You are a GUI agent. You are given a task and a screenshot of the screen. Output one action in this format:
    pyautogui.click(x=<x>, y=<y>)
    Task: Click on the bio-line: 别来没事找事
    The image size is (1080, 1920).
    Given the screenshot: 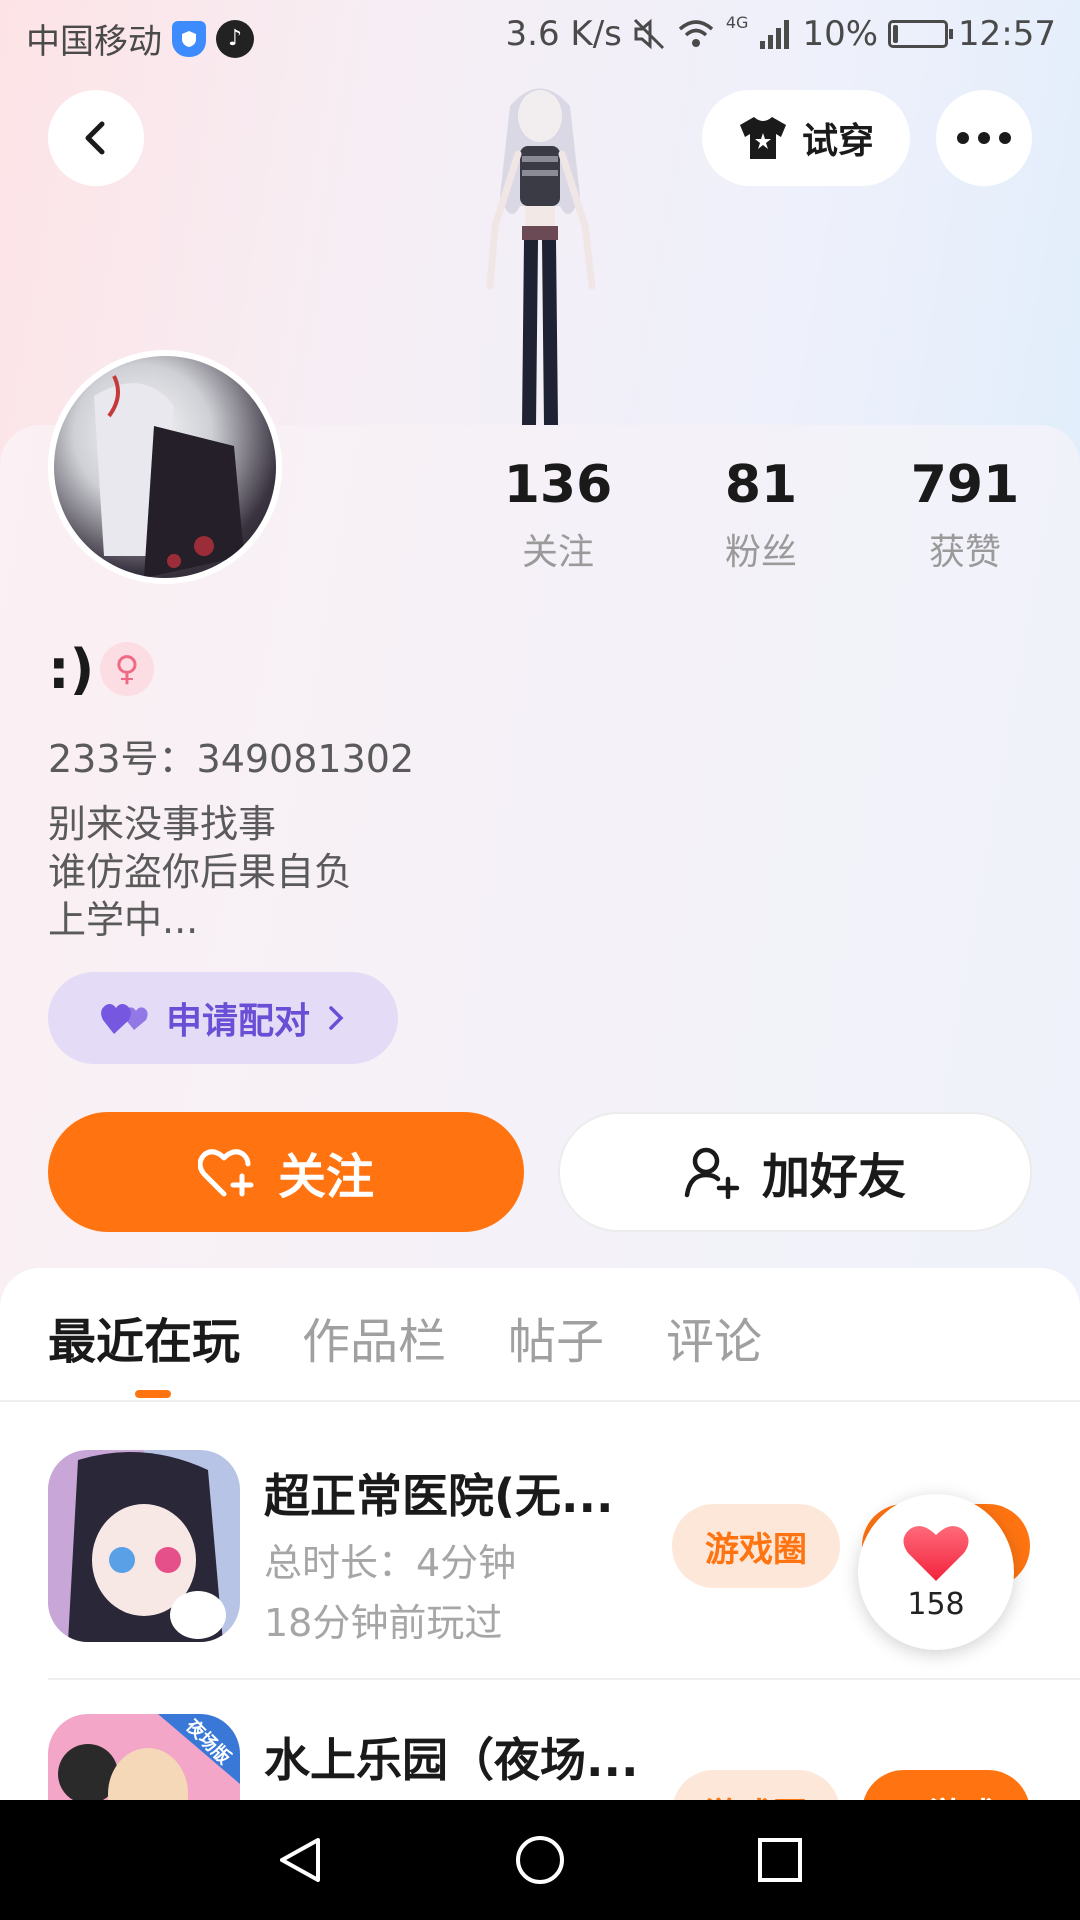 What is the action you would take?
    pyautogui.click(x=162, y=824)
    